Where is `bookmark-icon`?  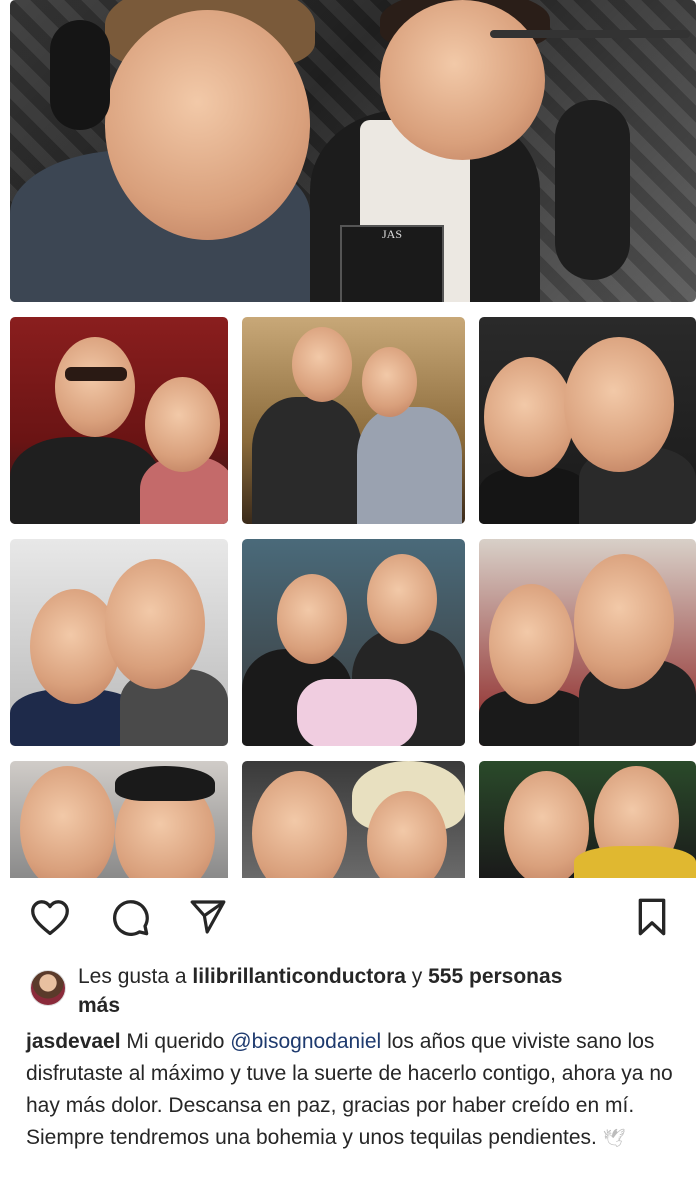 bookmark-icon is located at coordinates (652, 917).